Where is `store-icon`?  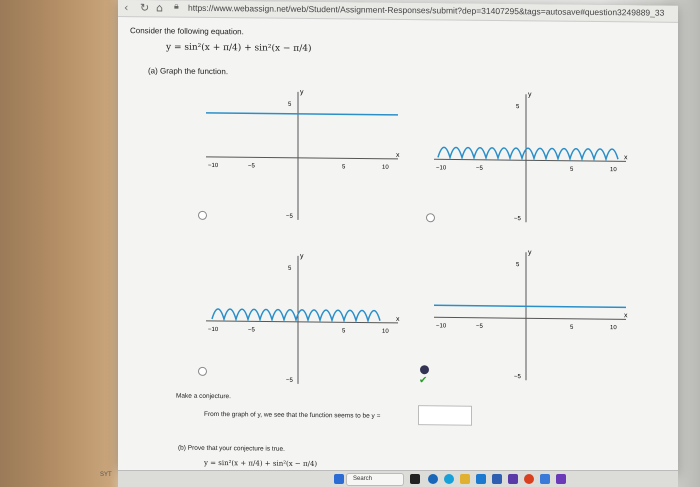
store-icon is located at coordinates (481, 479).